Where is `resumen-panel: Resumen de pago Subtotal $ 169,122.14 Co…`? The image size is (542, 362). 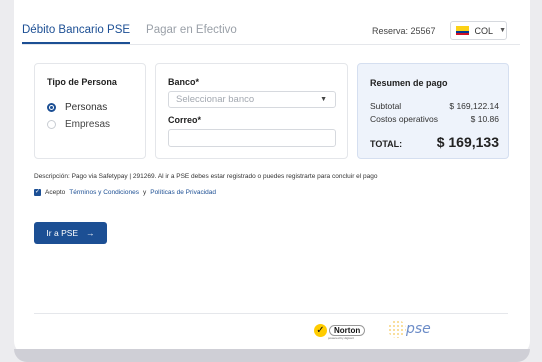
resumen-panel: Resumen de pago Subtotal $ 169,122.14 Co… is located at coordinates (433, 111).